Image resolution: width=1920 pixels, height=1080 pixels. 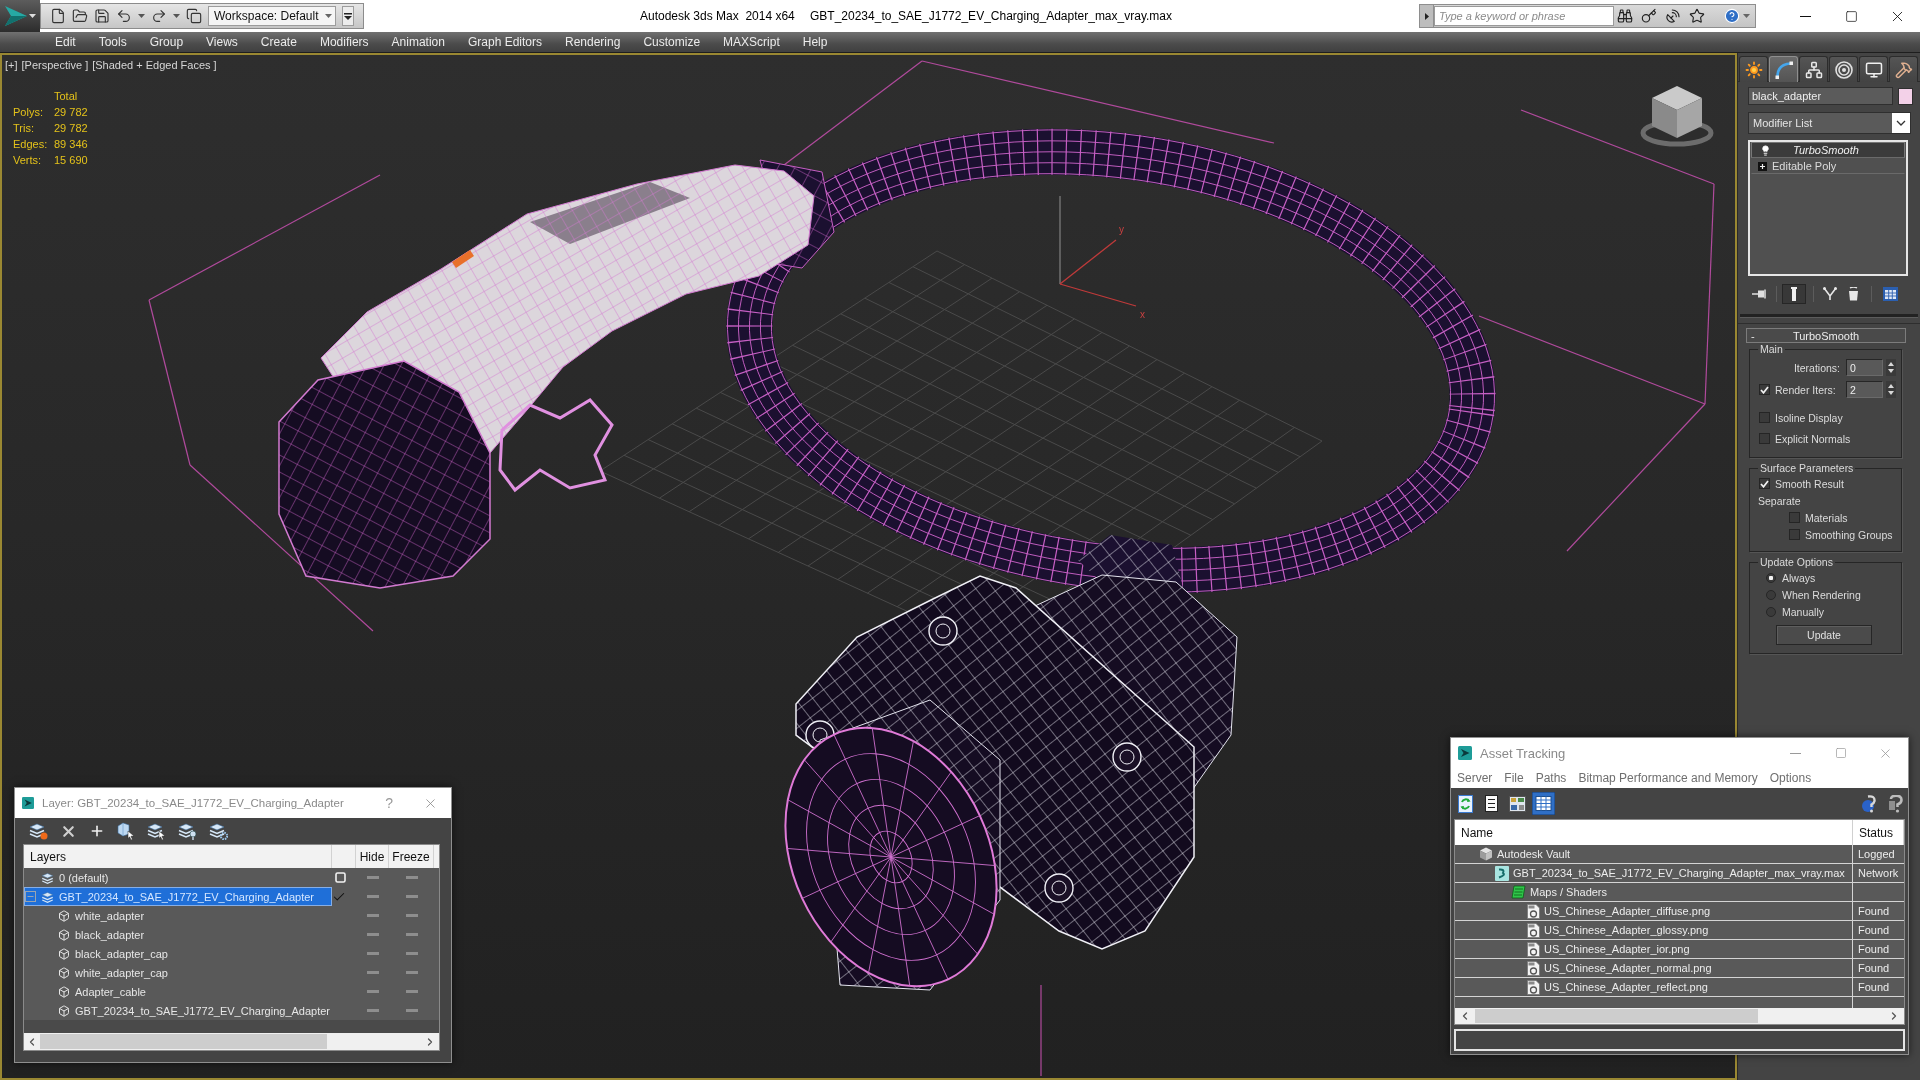 What do you see at coordinates (1465, 803) in the screenshot?
I see `refresh-icon` at bounding box center [1465, 803].